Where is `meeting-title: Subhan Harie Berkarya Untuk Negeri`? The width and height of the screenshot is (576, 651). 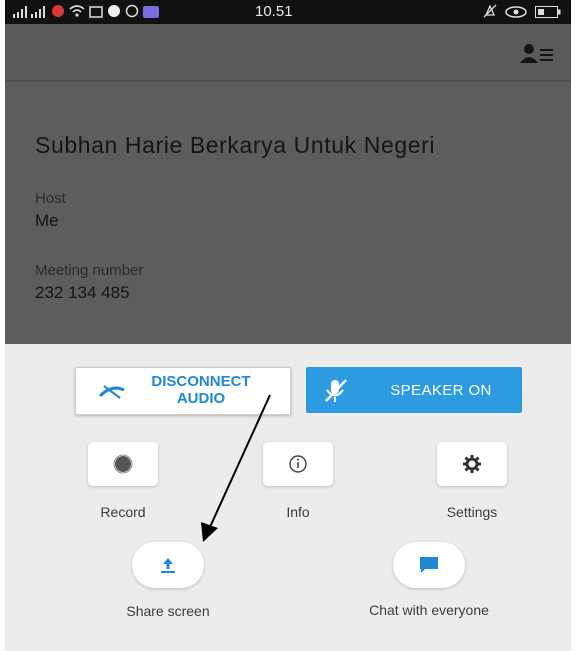 meeting-title: Subhan Harie Berkarya Untuk Negeri is located at coordinates (235, 145).